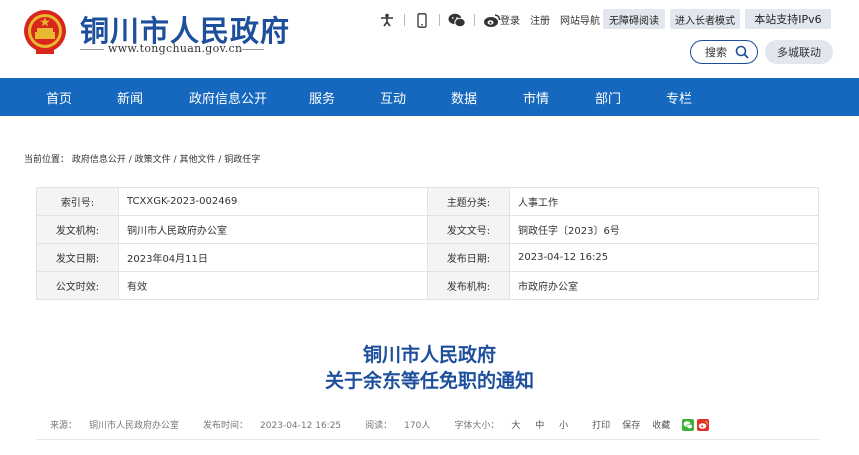  Describe the element at coordinates (788, 19) in the screenshot. I see `ipv6-support-button: 本站支持IPv6` at that location.